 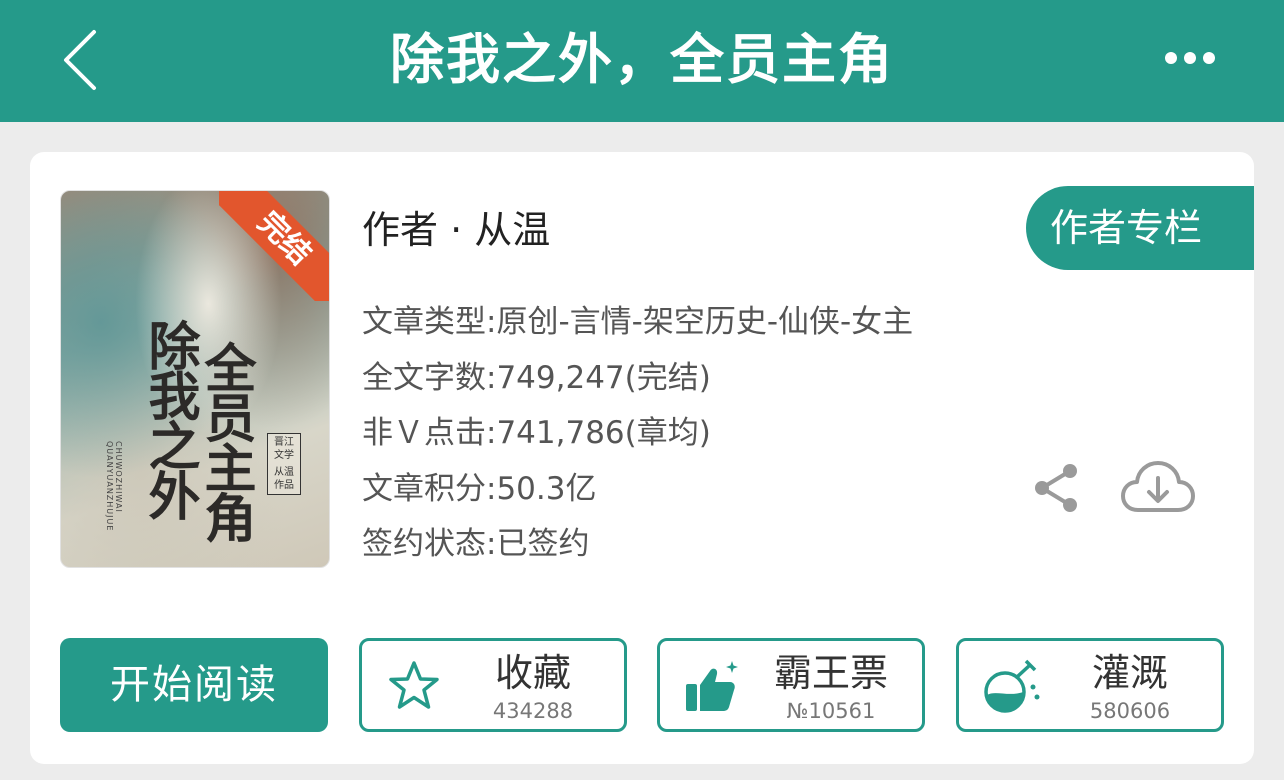 I want to click on favorite-count: 434288, so click(x=533, y=711).